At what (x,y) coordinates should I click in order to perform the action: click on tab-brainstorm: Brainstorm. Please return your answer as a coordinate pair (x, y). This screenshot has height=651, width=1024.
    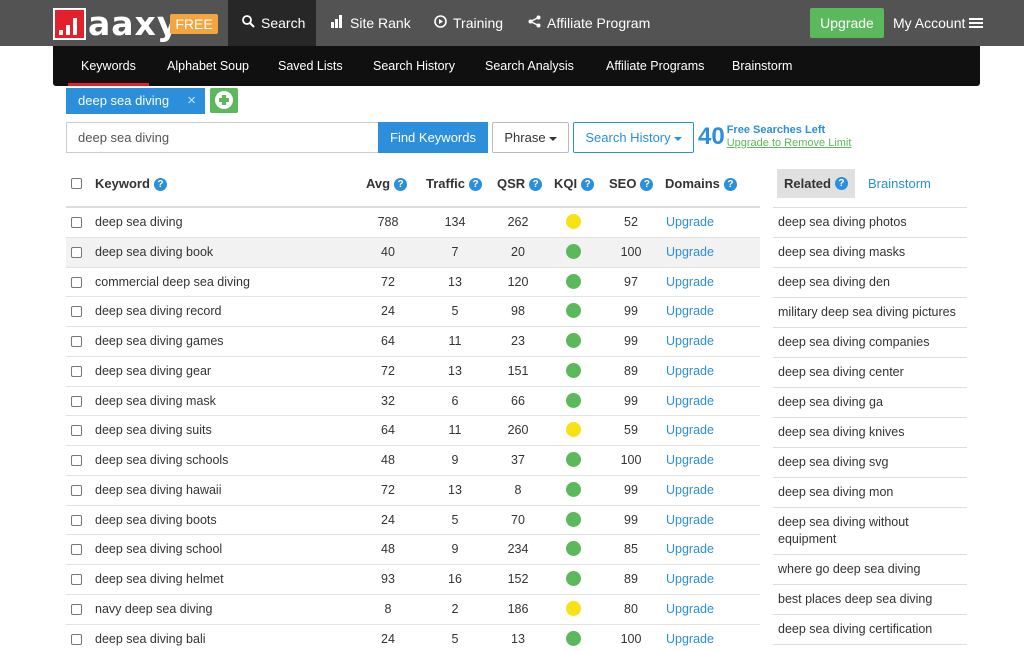
    Looking at the image, I should click on (899, 183).